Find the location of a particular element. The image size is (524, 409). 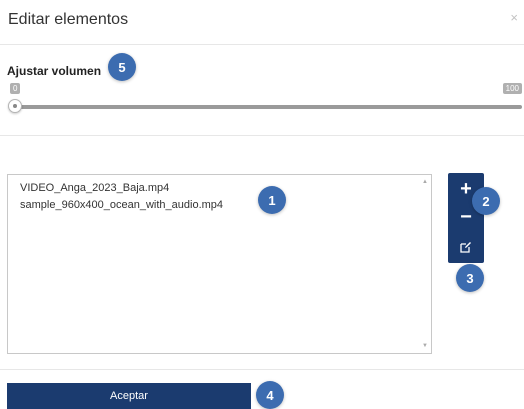

file-list-item: VIDEO_Anga_2023_Baja.mp4 is located at coordinates (94, 188).